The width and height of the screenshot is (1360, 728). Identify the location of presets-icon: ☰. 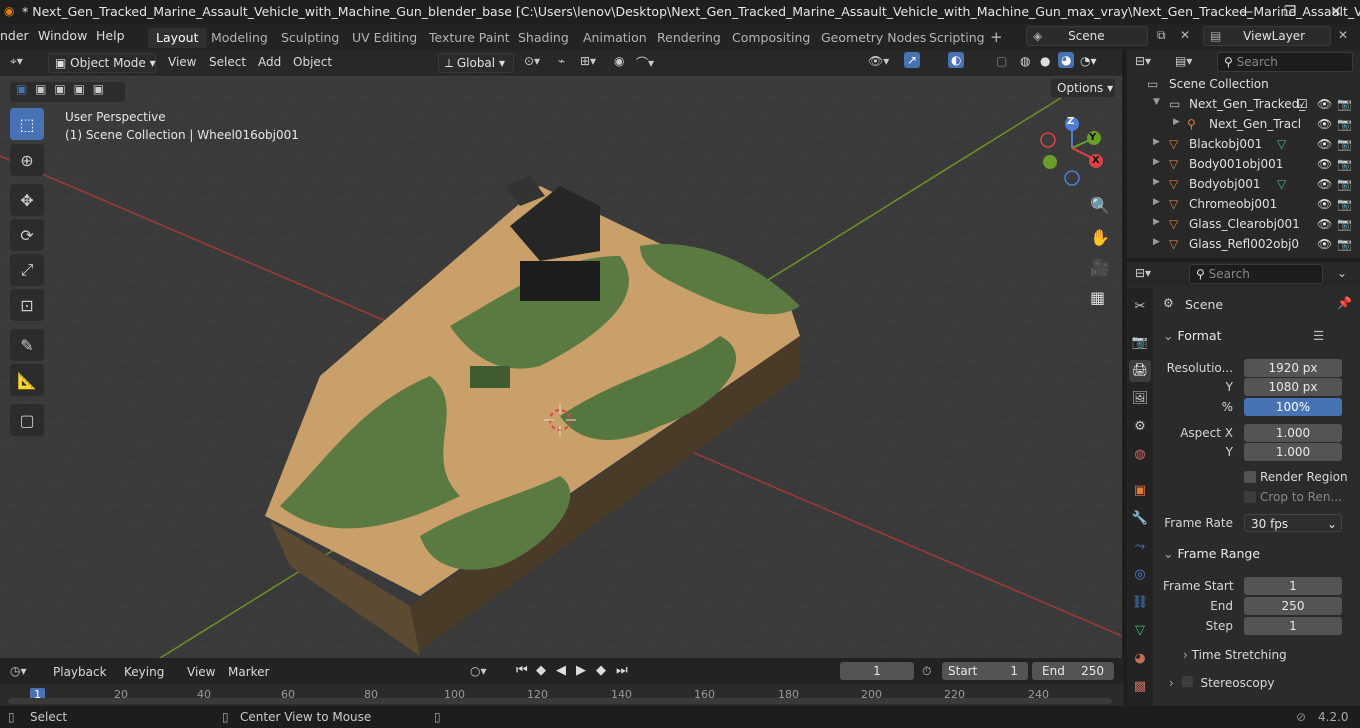
(1318, 335).